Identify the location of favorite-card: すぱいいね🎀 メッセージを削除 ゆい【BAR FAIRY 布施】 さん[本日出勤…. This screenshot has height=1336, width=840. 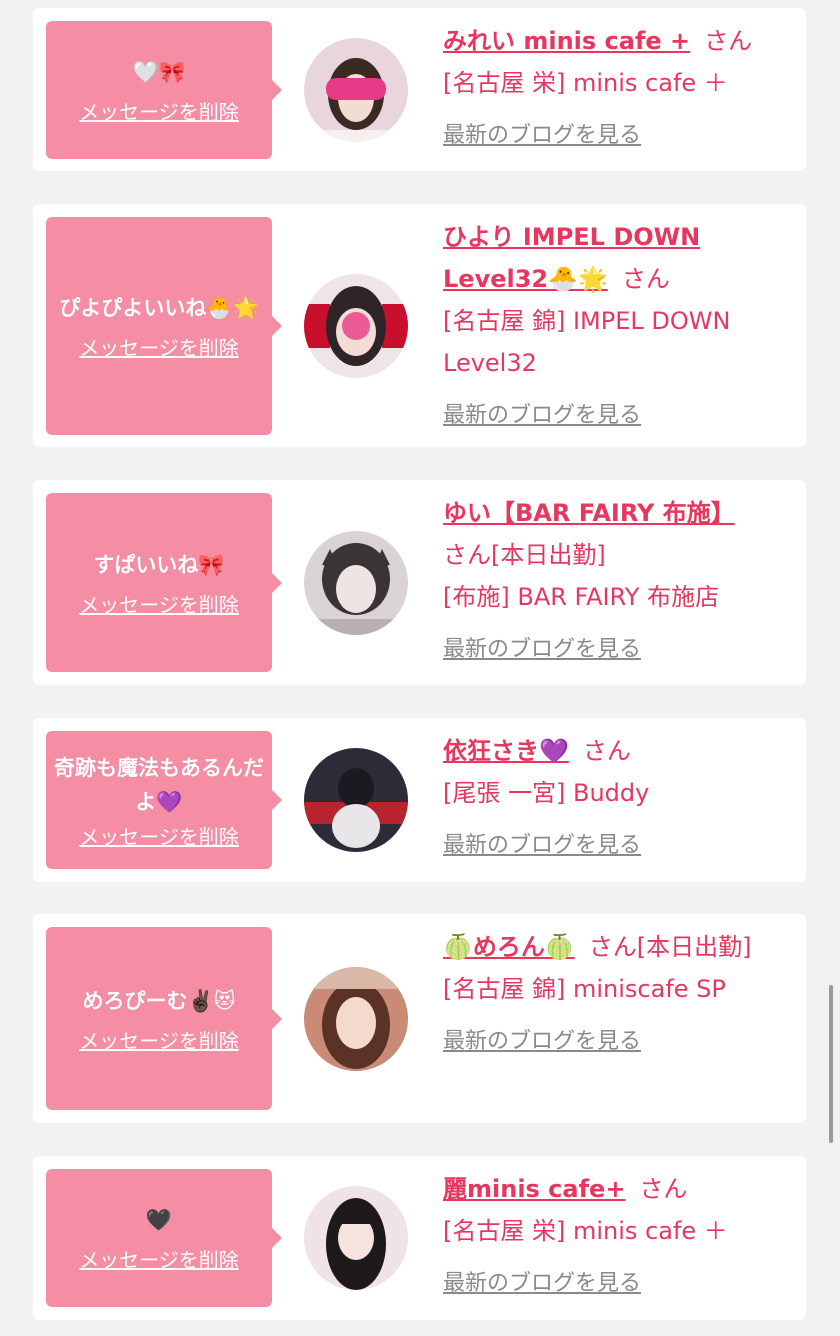
(419, 582).